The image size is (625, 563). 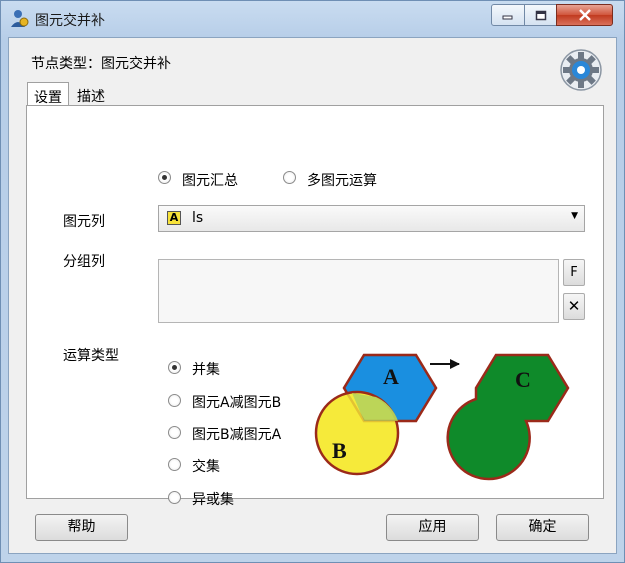 What do you see at coordinates (81, 527) in the screenshot?
I see `help-button: 帮助` at bounding box center [81, 527].